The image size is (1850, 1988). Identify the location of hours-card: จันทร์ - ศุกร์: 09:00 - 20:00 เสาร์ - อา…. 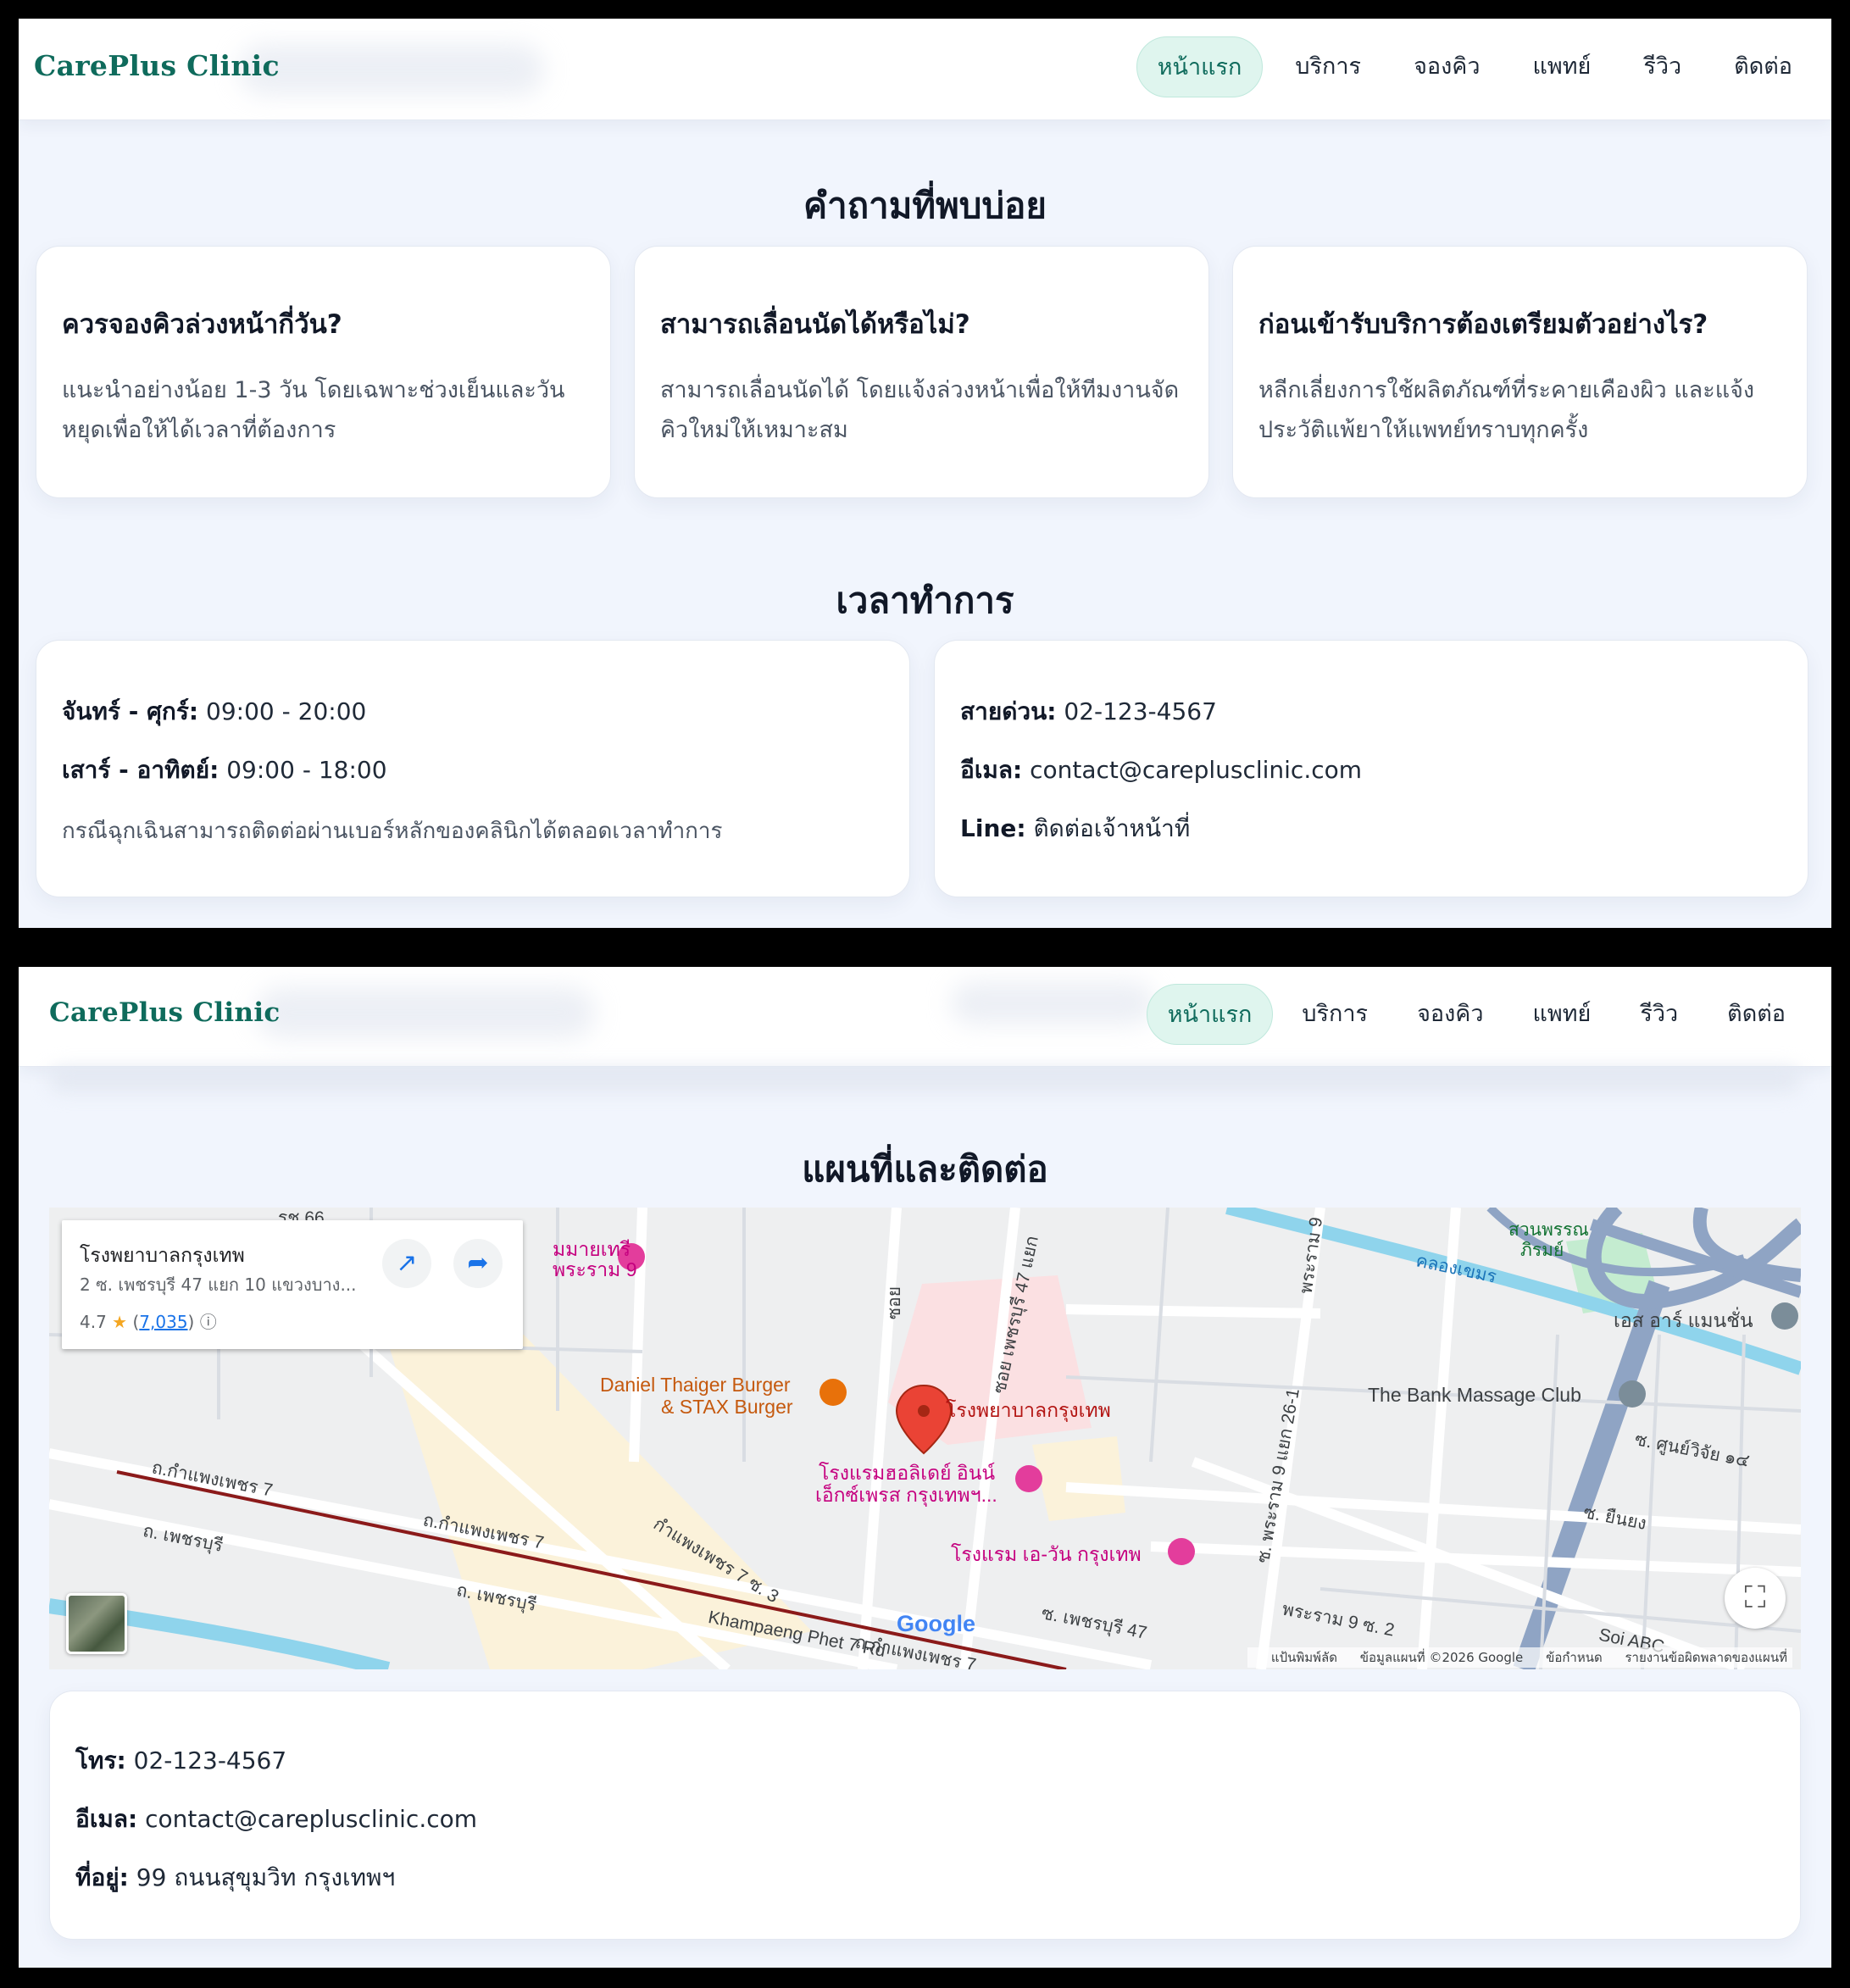
(473, 768).